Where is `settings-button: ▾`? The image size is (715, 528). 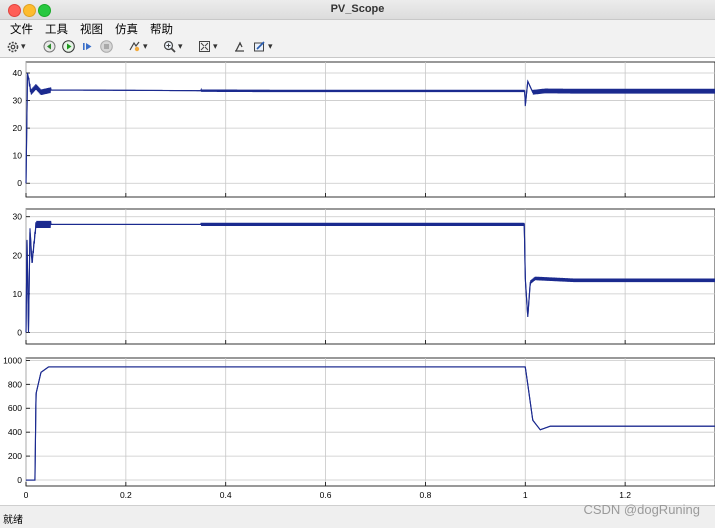 settings-button: ▾ is located at coordinates (16, 46).